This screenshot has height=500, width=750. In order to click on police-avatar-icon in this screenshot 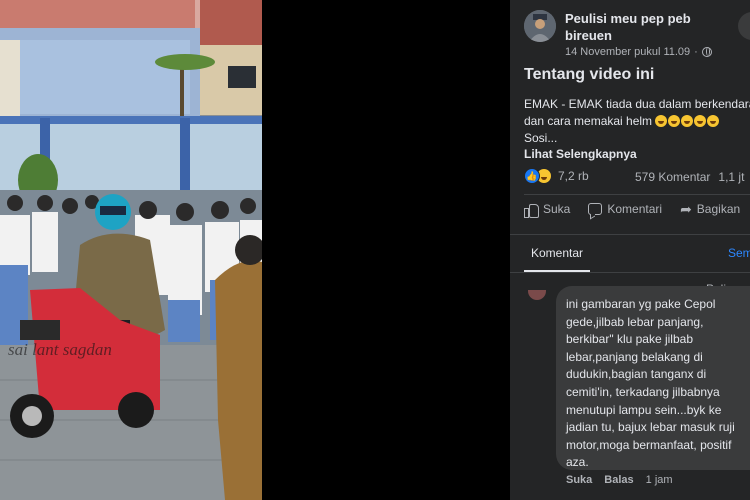, I will do `click(540, 26)`.